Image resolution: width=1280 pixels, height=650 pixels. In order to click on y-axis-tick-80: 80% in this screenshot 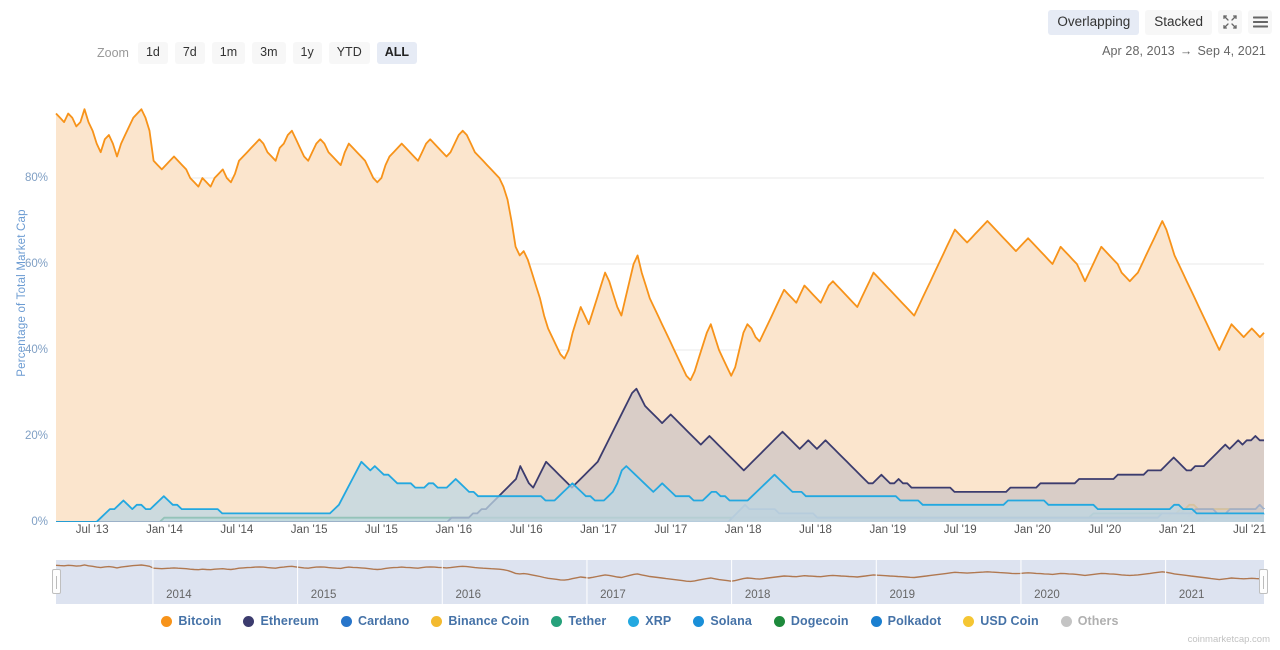, I will do `click(36, 178)`.